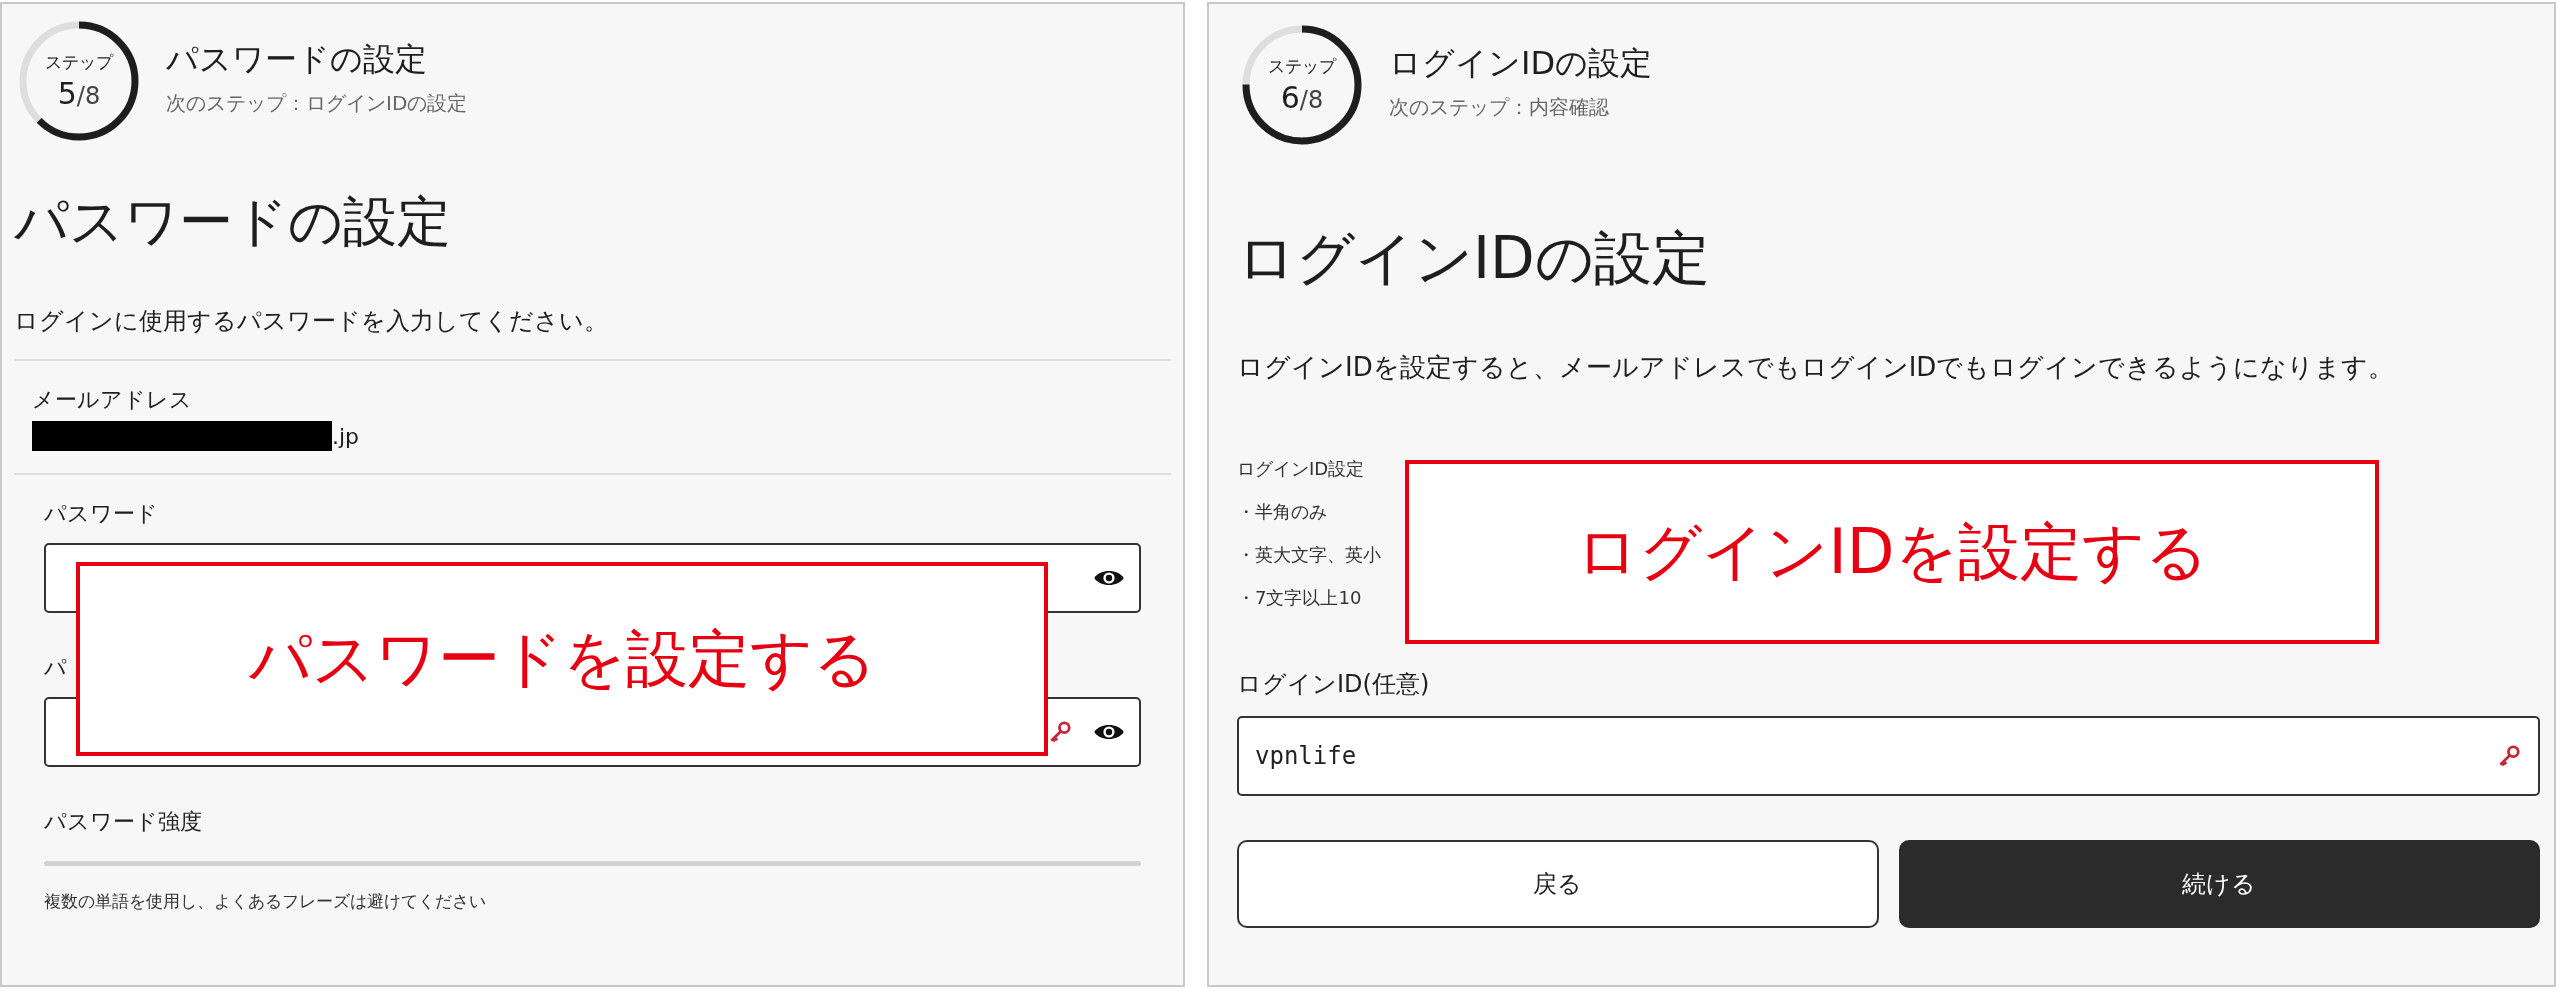 This screenshot has height=995, width=2560. I want to click on back-button: 戻る, so click(1558, 884).